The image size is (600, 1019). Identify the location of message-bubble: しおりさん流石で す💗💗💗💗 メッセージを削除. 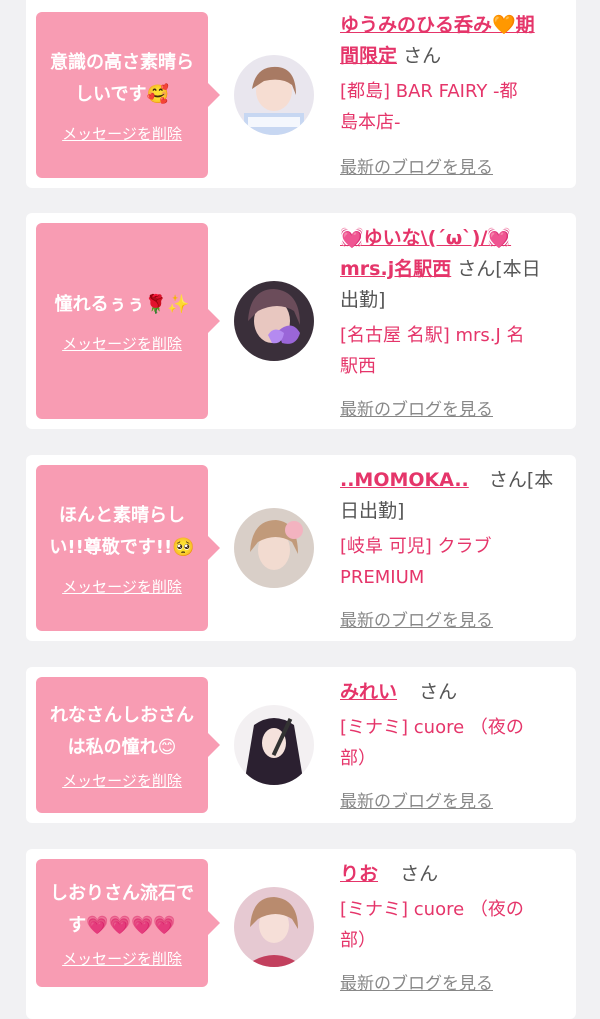
(128, 923).